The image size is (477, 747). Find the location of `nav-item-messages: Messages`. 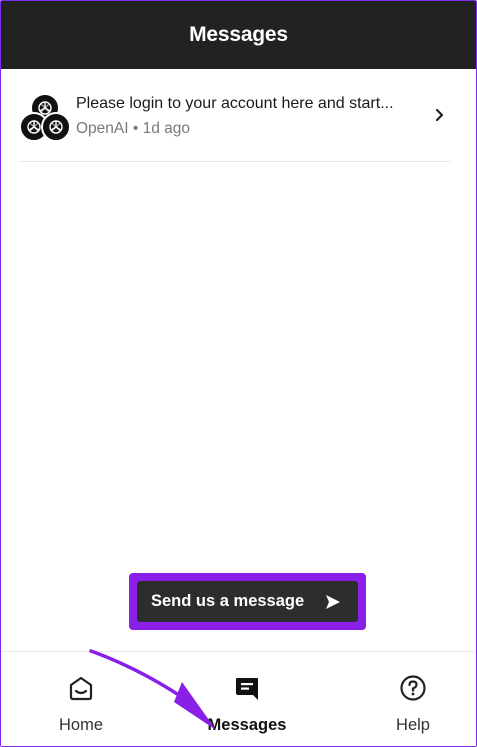

nav-item-messages: Messages is located at coordinates (247, 699).